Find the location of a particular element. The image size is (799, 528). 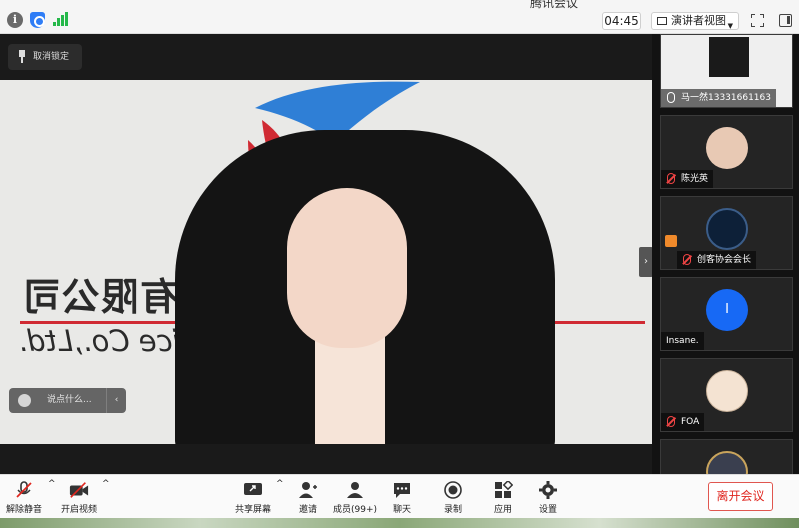

settings-label: 设置 is located at coordinates (547, 510).